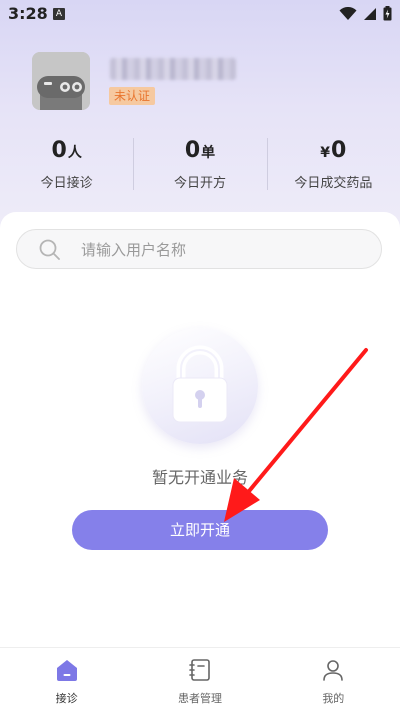 The height and width of the screenshot is (711, 400). I want to click on notebook-icon, so click(199, 670).